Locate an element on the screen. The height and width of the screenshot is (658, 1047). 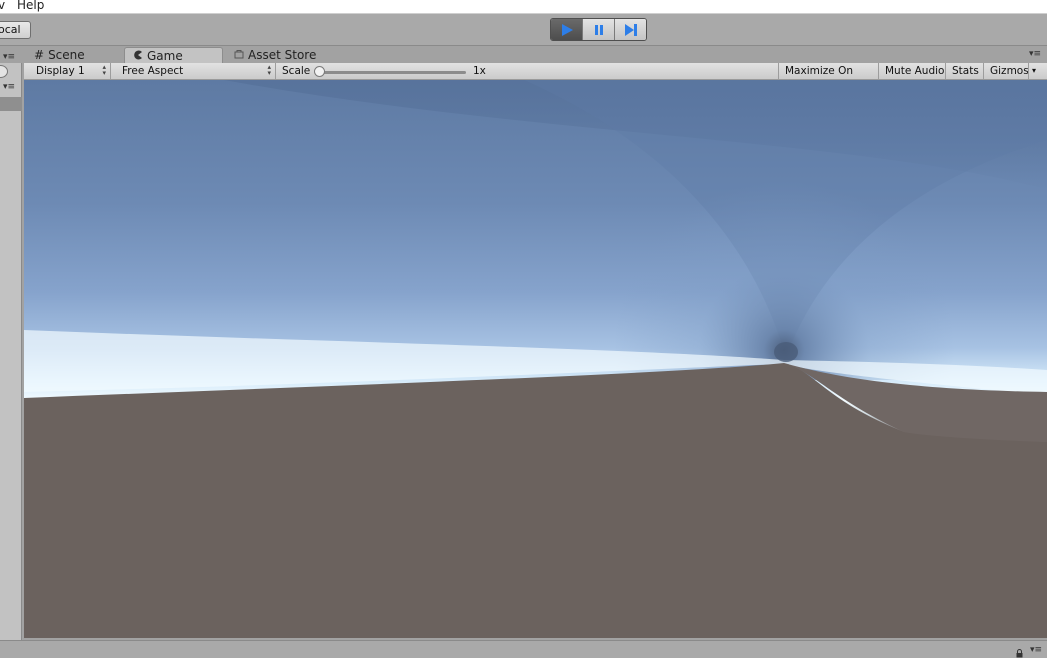
play-button is located at coordinates (567, 29).